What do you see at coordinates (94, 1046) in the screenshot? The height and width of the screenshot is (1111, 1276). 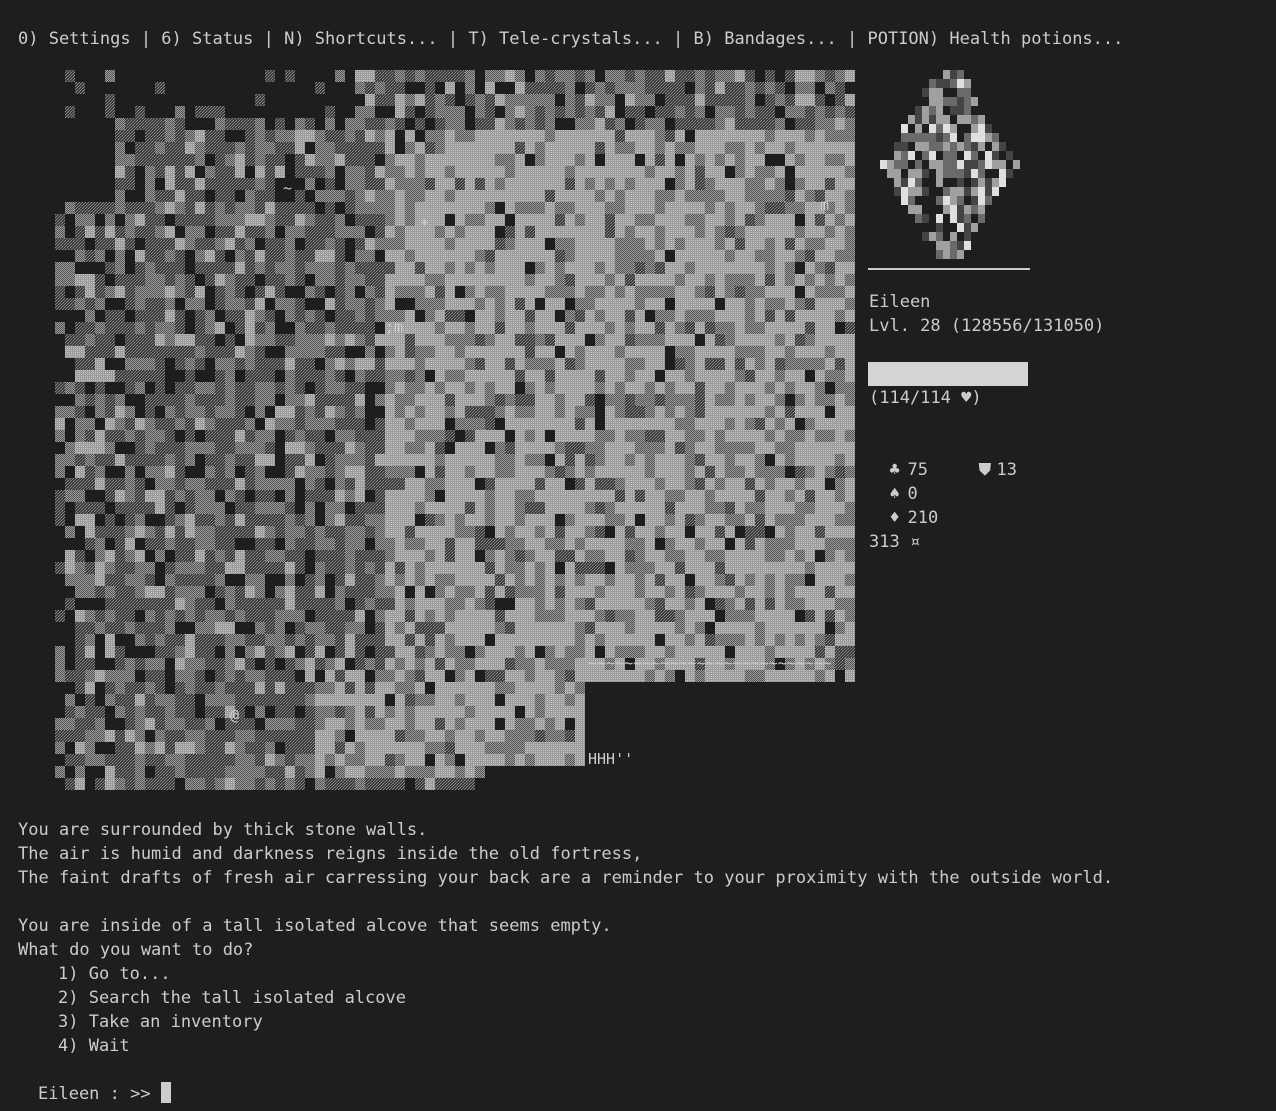 I see `option-wait: 4) Wait` at bounding box center [94, 1046].